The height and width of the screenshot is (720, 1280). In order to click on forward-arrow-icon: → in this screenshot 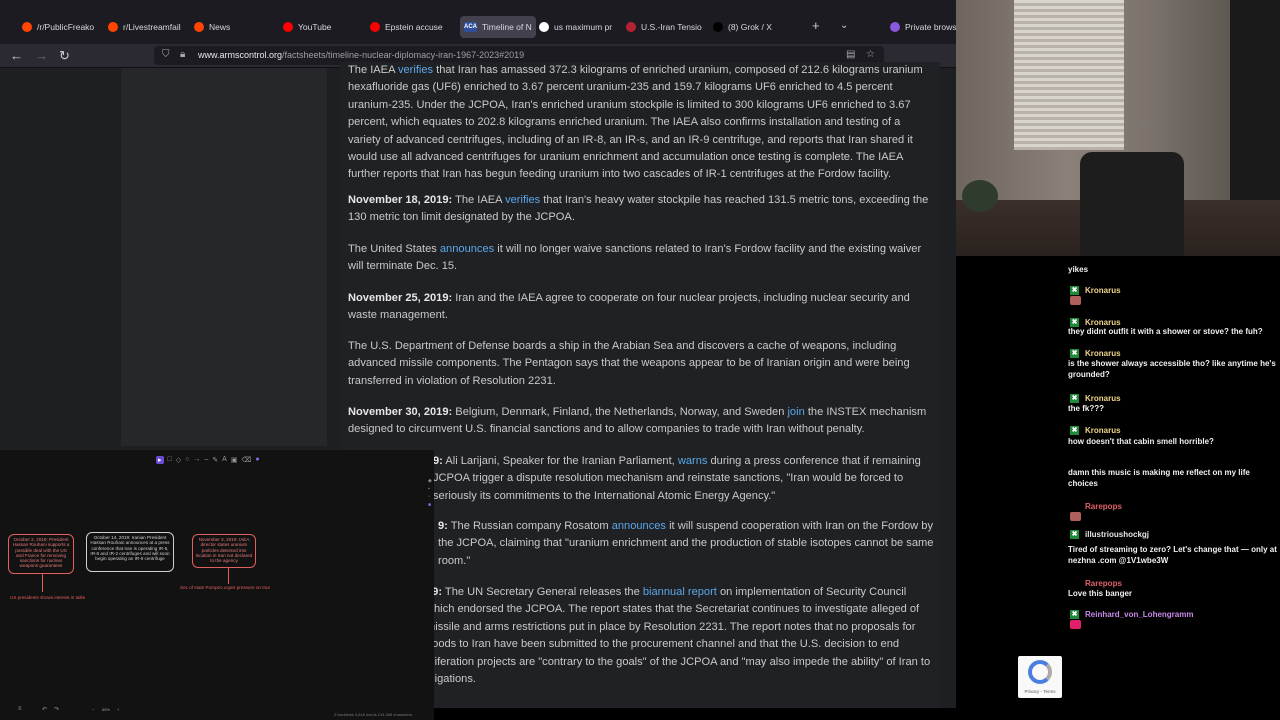, I will do `click(41, 55)`.